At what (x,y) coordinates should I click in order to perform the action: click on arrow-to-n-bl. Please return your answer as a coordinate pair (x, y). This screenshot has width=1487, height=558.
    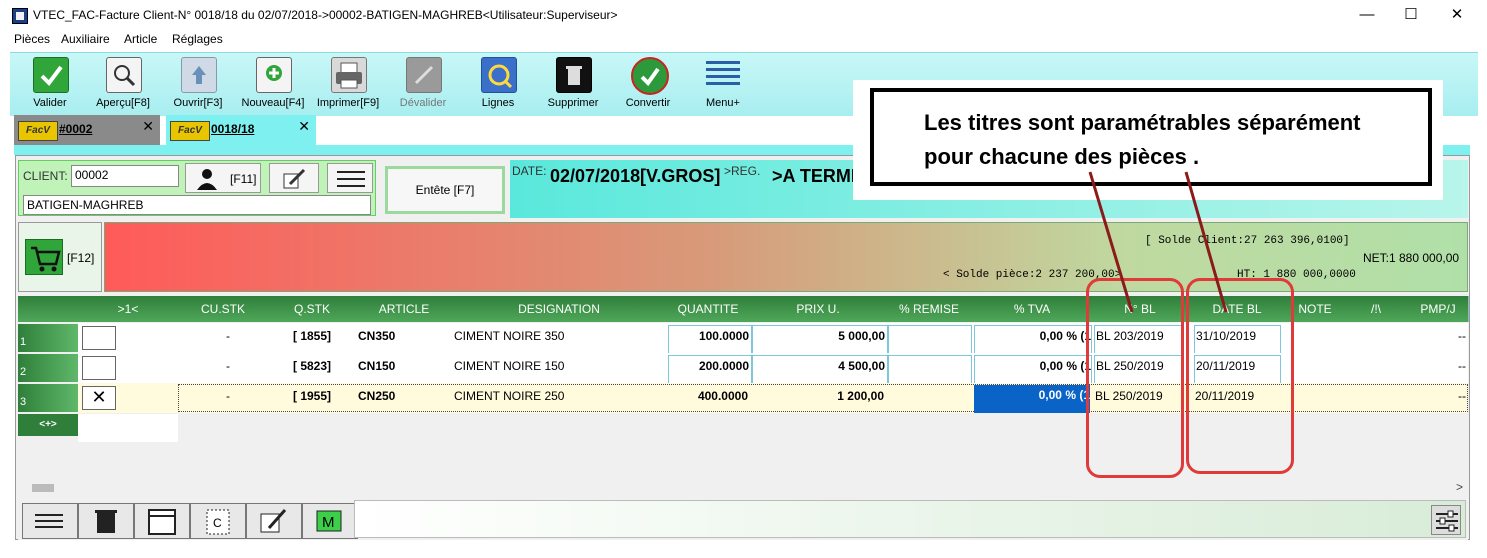
    Looking at the image, I should click on (1111, 242).